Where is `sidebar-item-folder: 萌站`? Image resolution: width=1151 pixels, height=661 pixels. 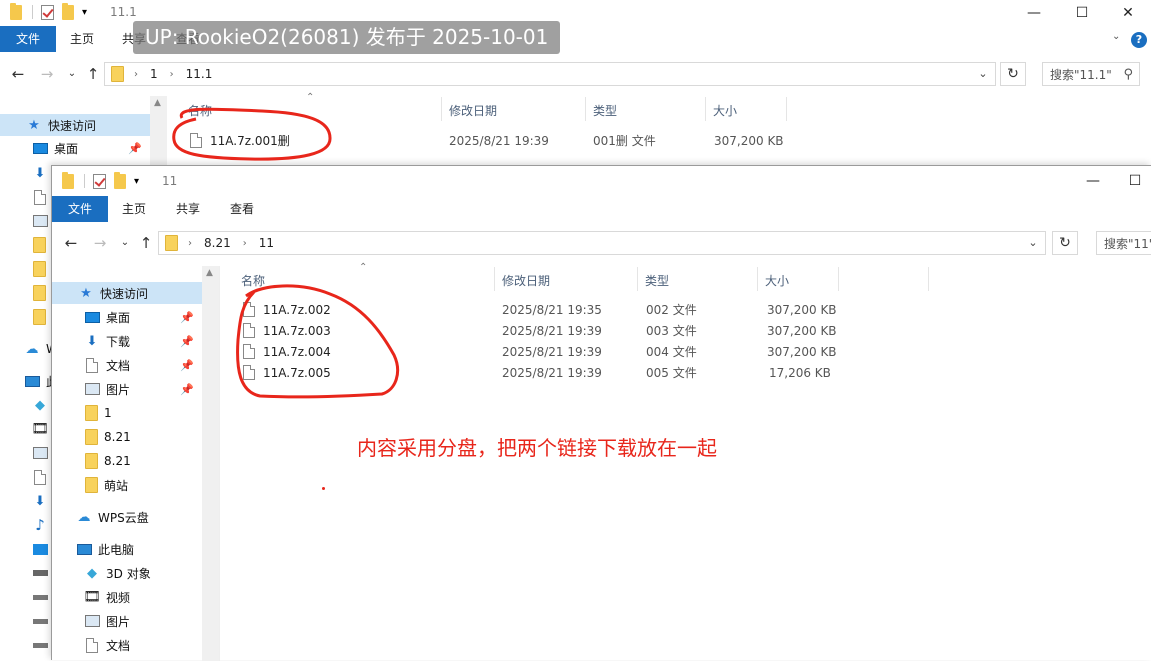
sidebar-item-folder: 萌站 is located at coordinates (90, 485).